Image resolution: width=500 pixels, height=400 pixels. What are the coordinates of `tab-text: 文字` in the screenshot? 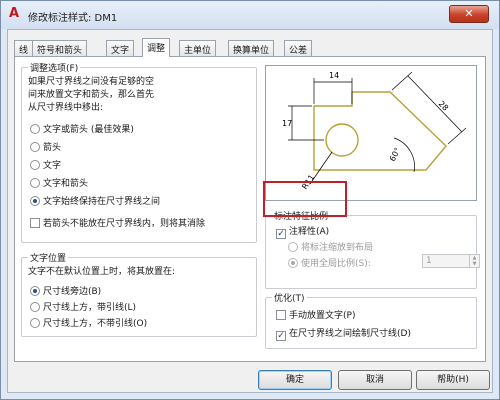 It's located at (120, 48).